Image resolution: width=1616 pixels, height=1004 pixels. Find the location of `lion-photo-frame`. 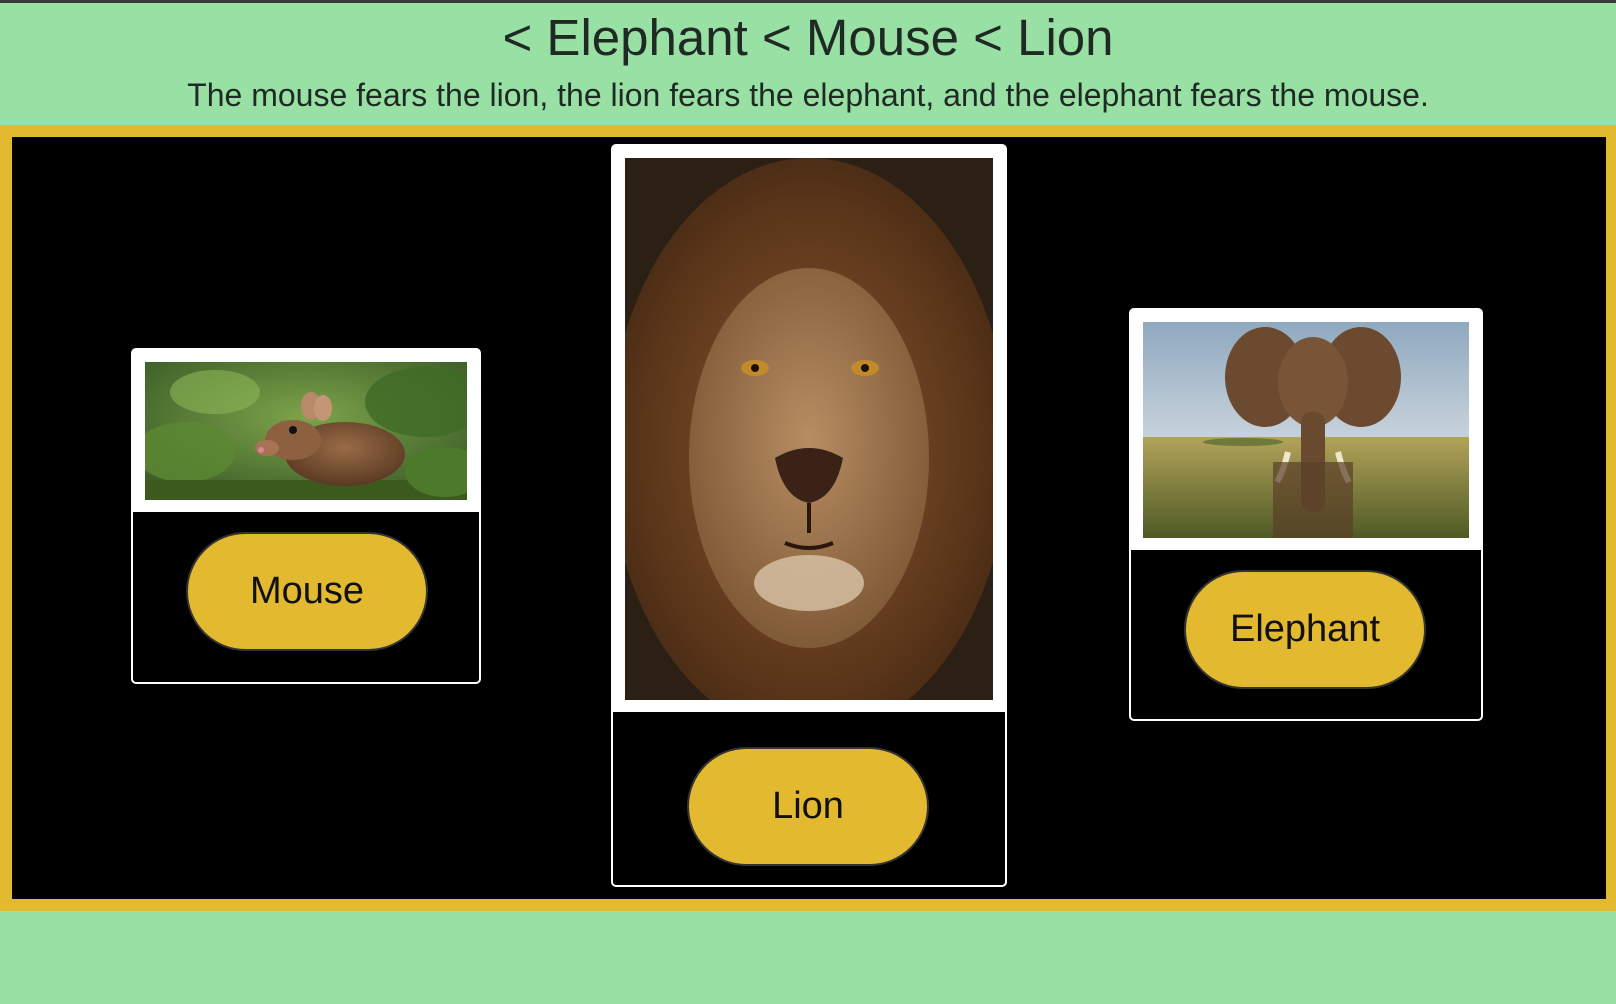

lion-photo-frame is located at coordinates (809, 429).